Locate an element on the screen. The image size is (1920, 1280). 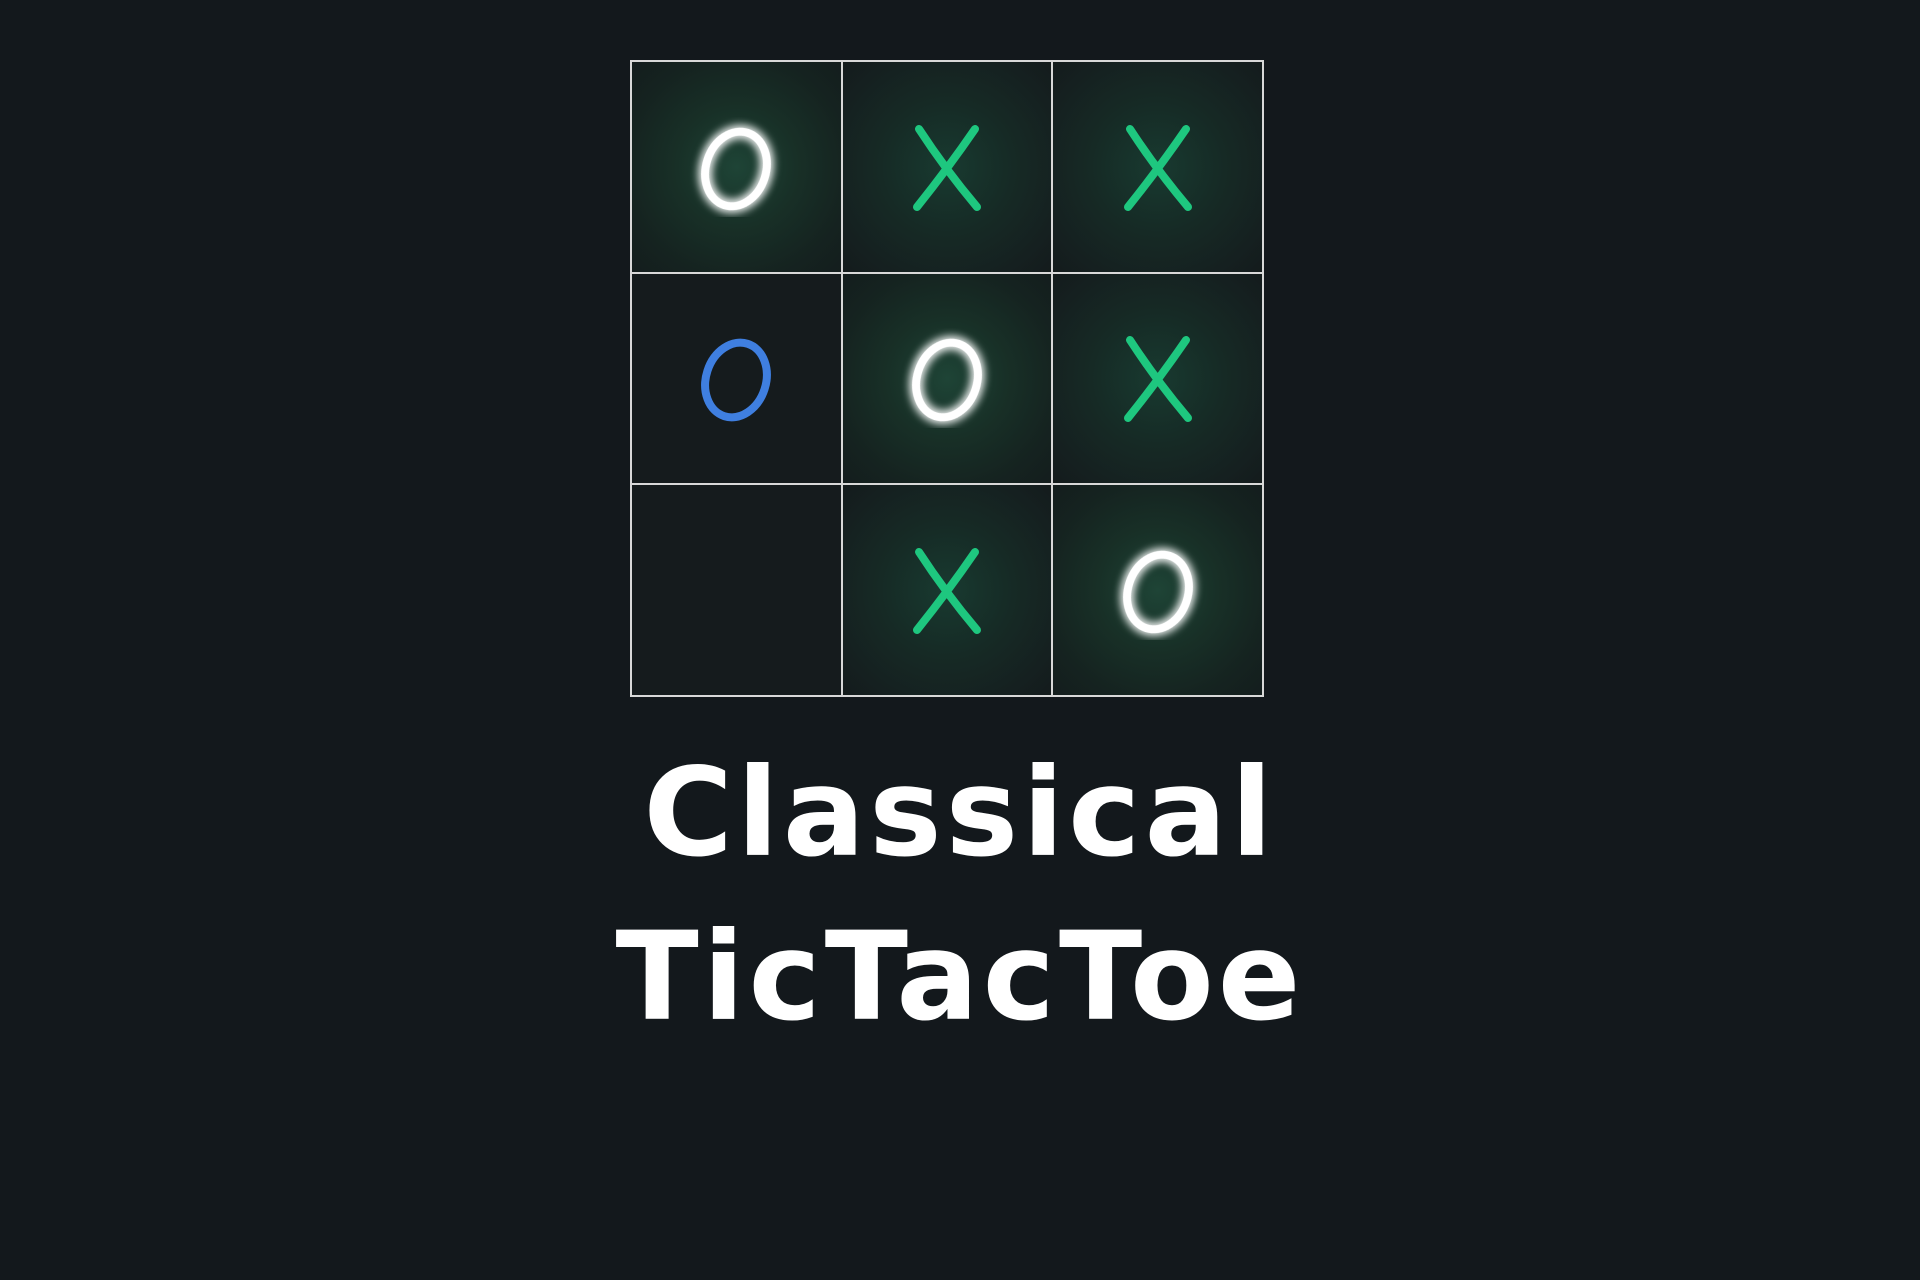
board-cell-r2c1 is located at coordinates (736, 378).